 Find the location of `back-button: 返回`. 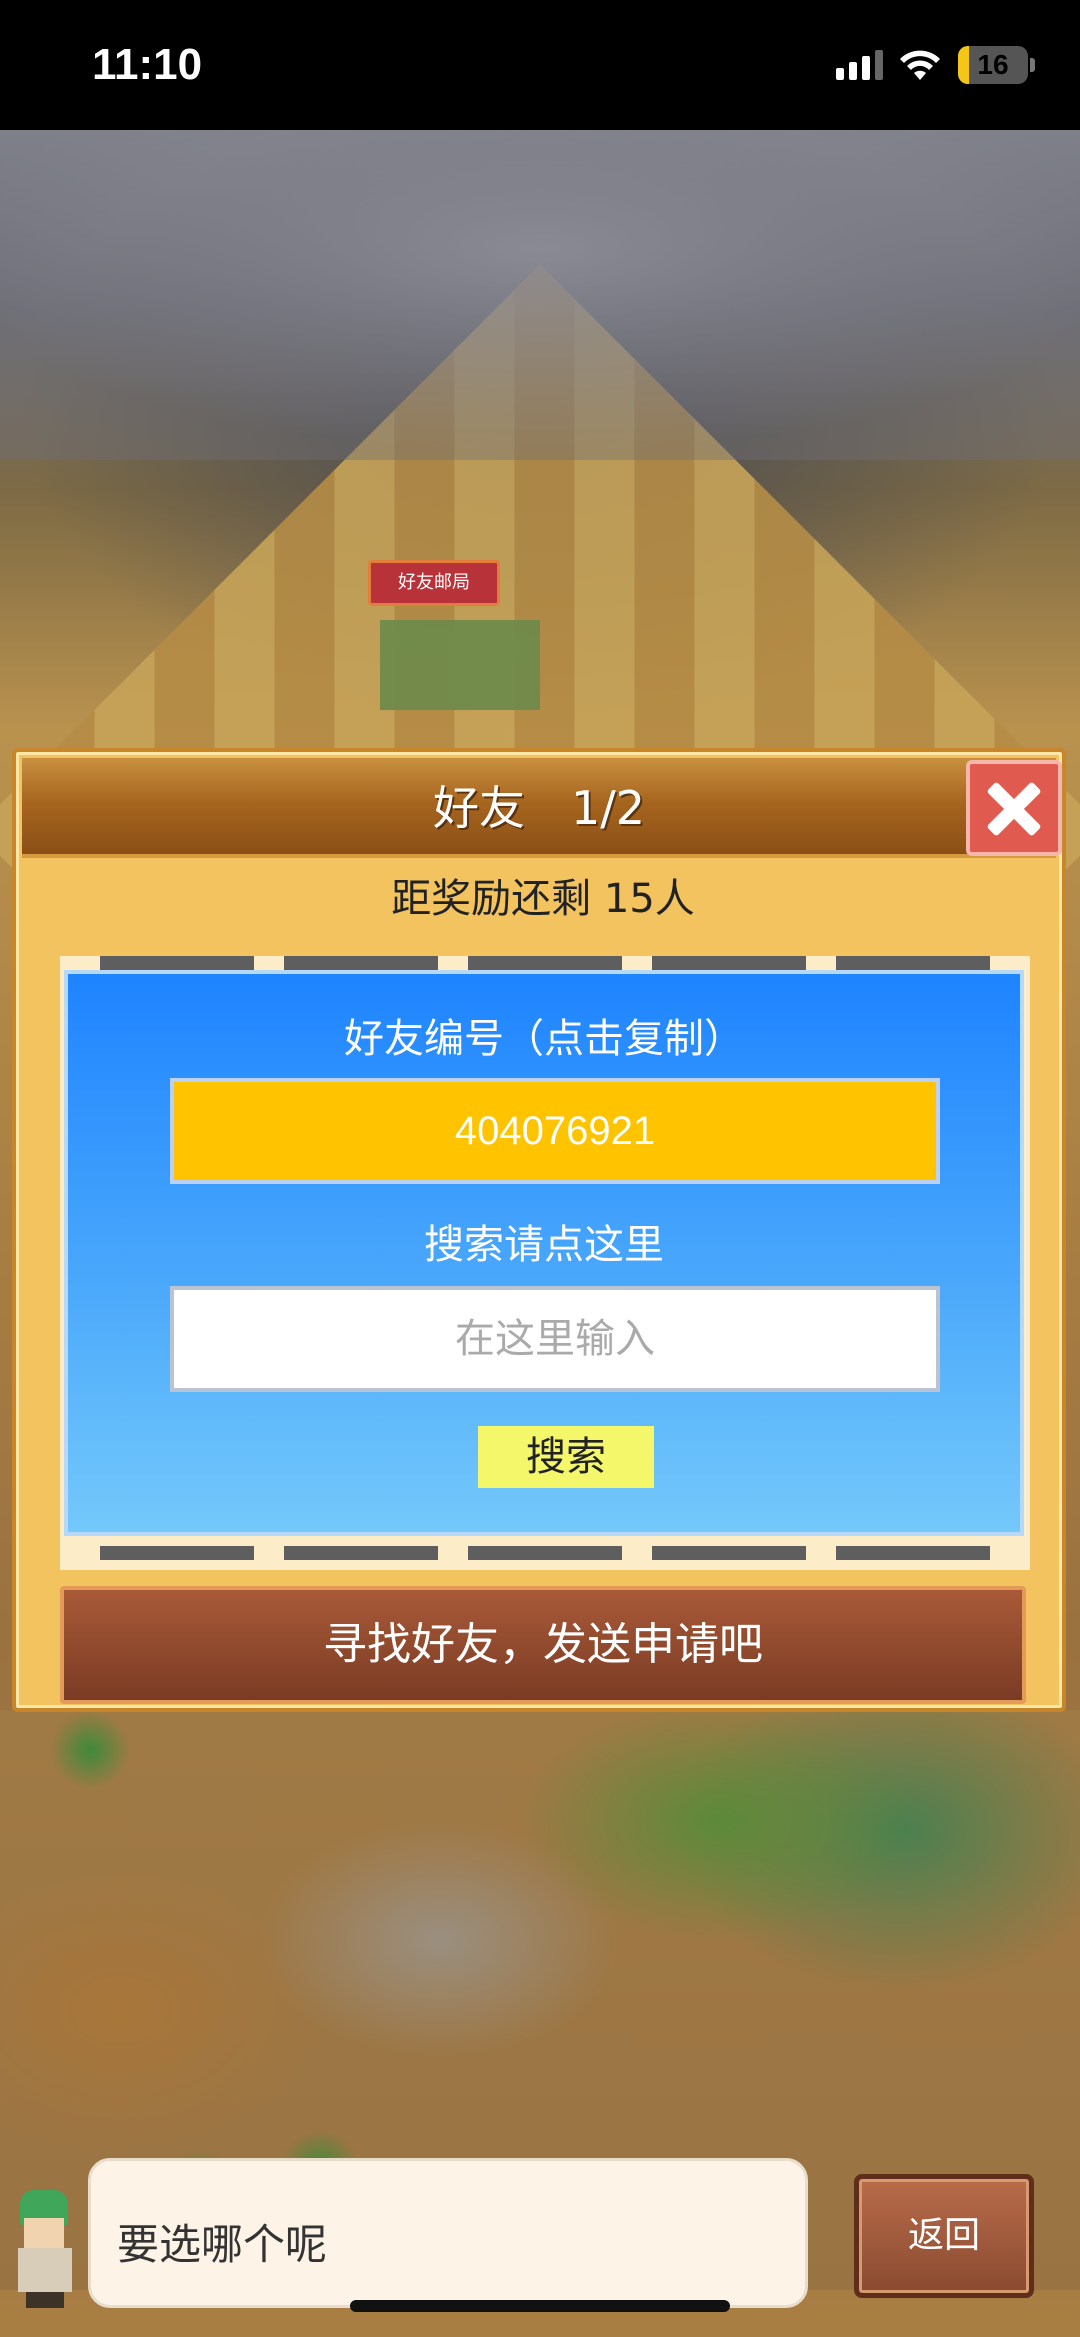

back-button: 返回 is located at coordinates (944, 2236).